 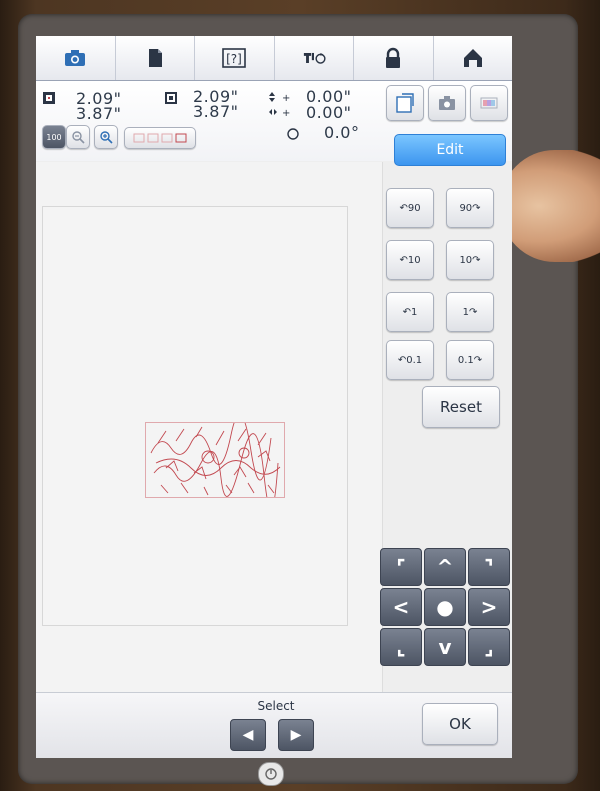 I want to click on tab-document, so click(x=155, y=58).